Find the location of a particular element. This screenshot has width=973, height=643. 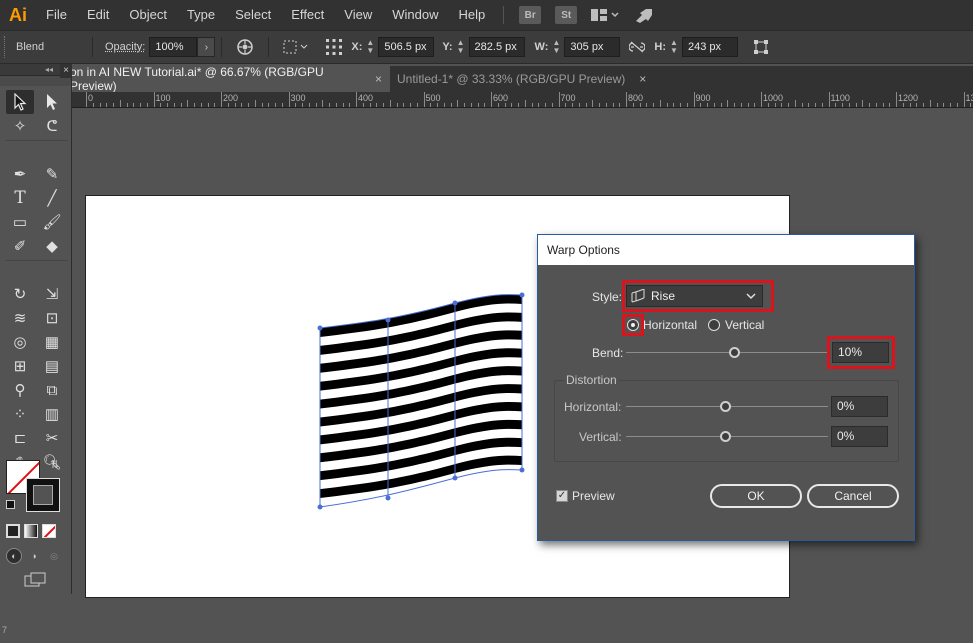

x-field: 506.5 px is located at coordinates (406, 47).